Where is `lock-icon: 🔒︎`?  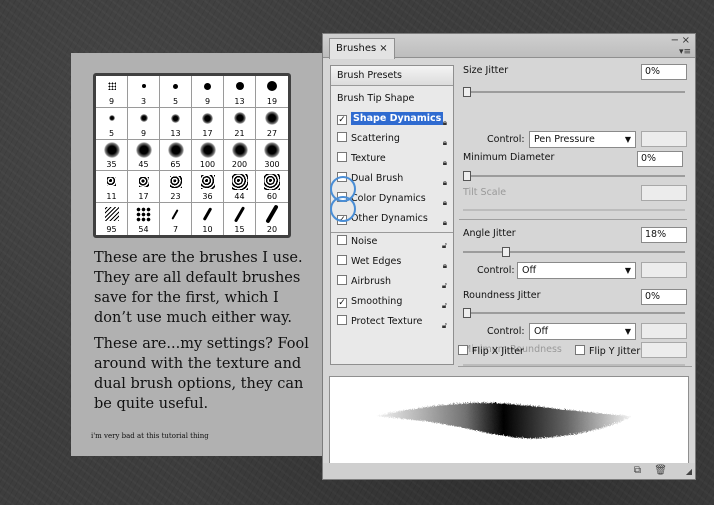
lock-icon: 🔒︎ is located at coordinates (445, 222).